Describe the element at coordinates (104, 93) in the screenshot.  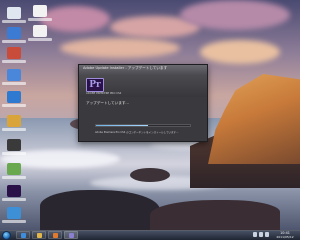
I see `product-name: ADOBE PREMIERE PRO CS4` at that location.